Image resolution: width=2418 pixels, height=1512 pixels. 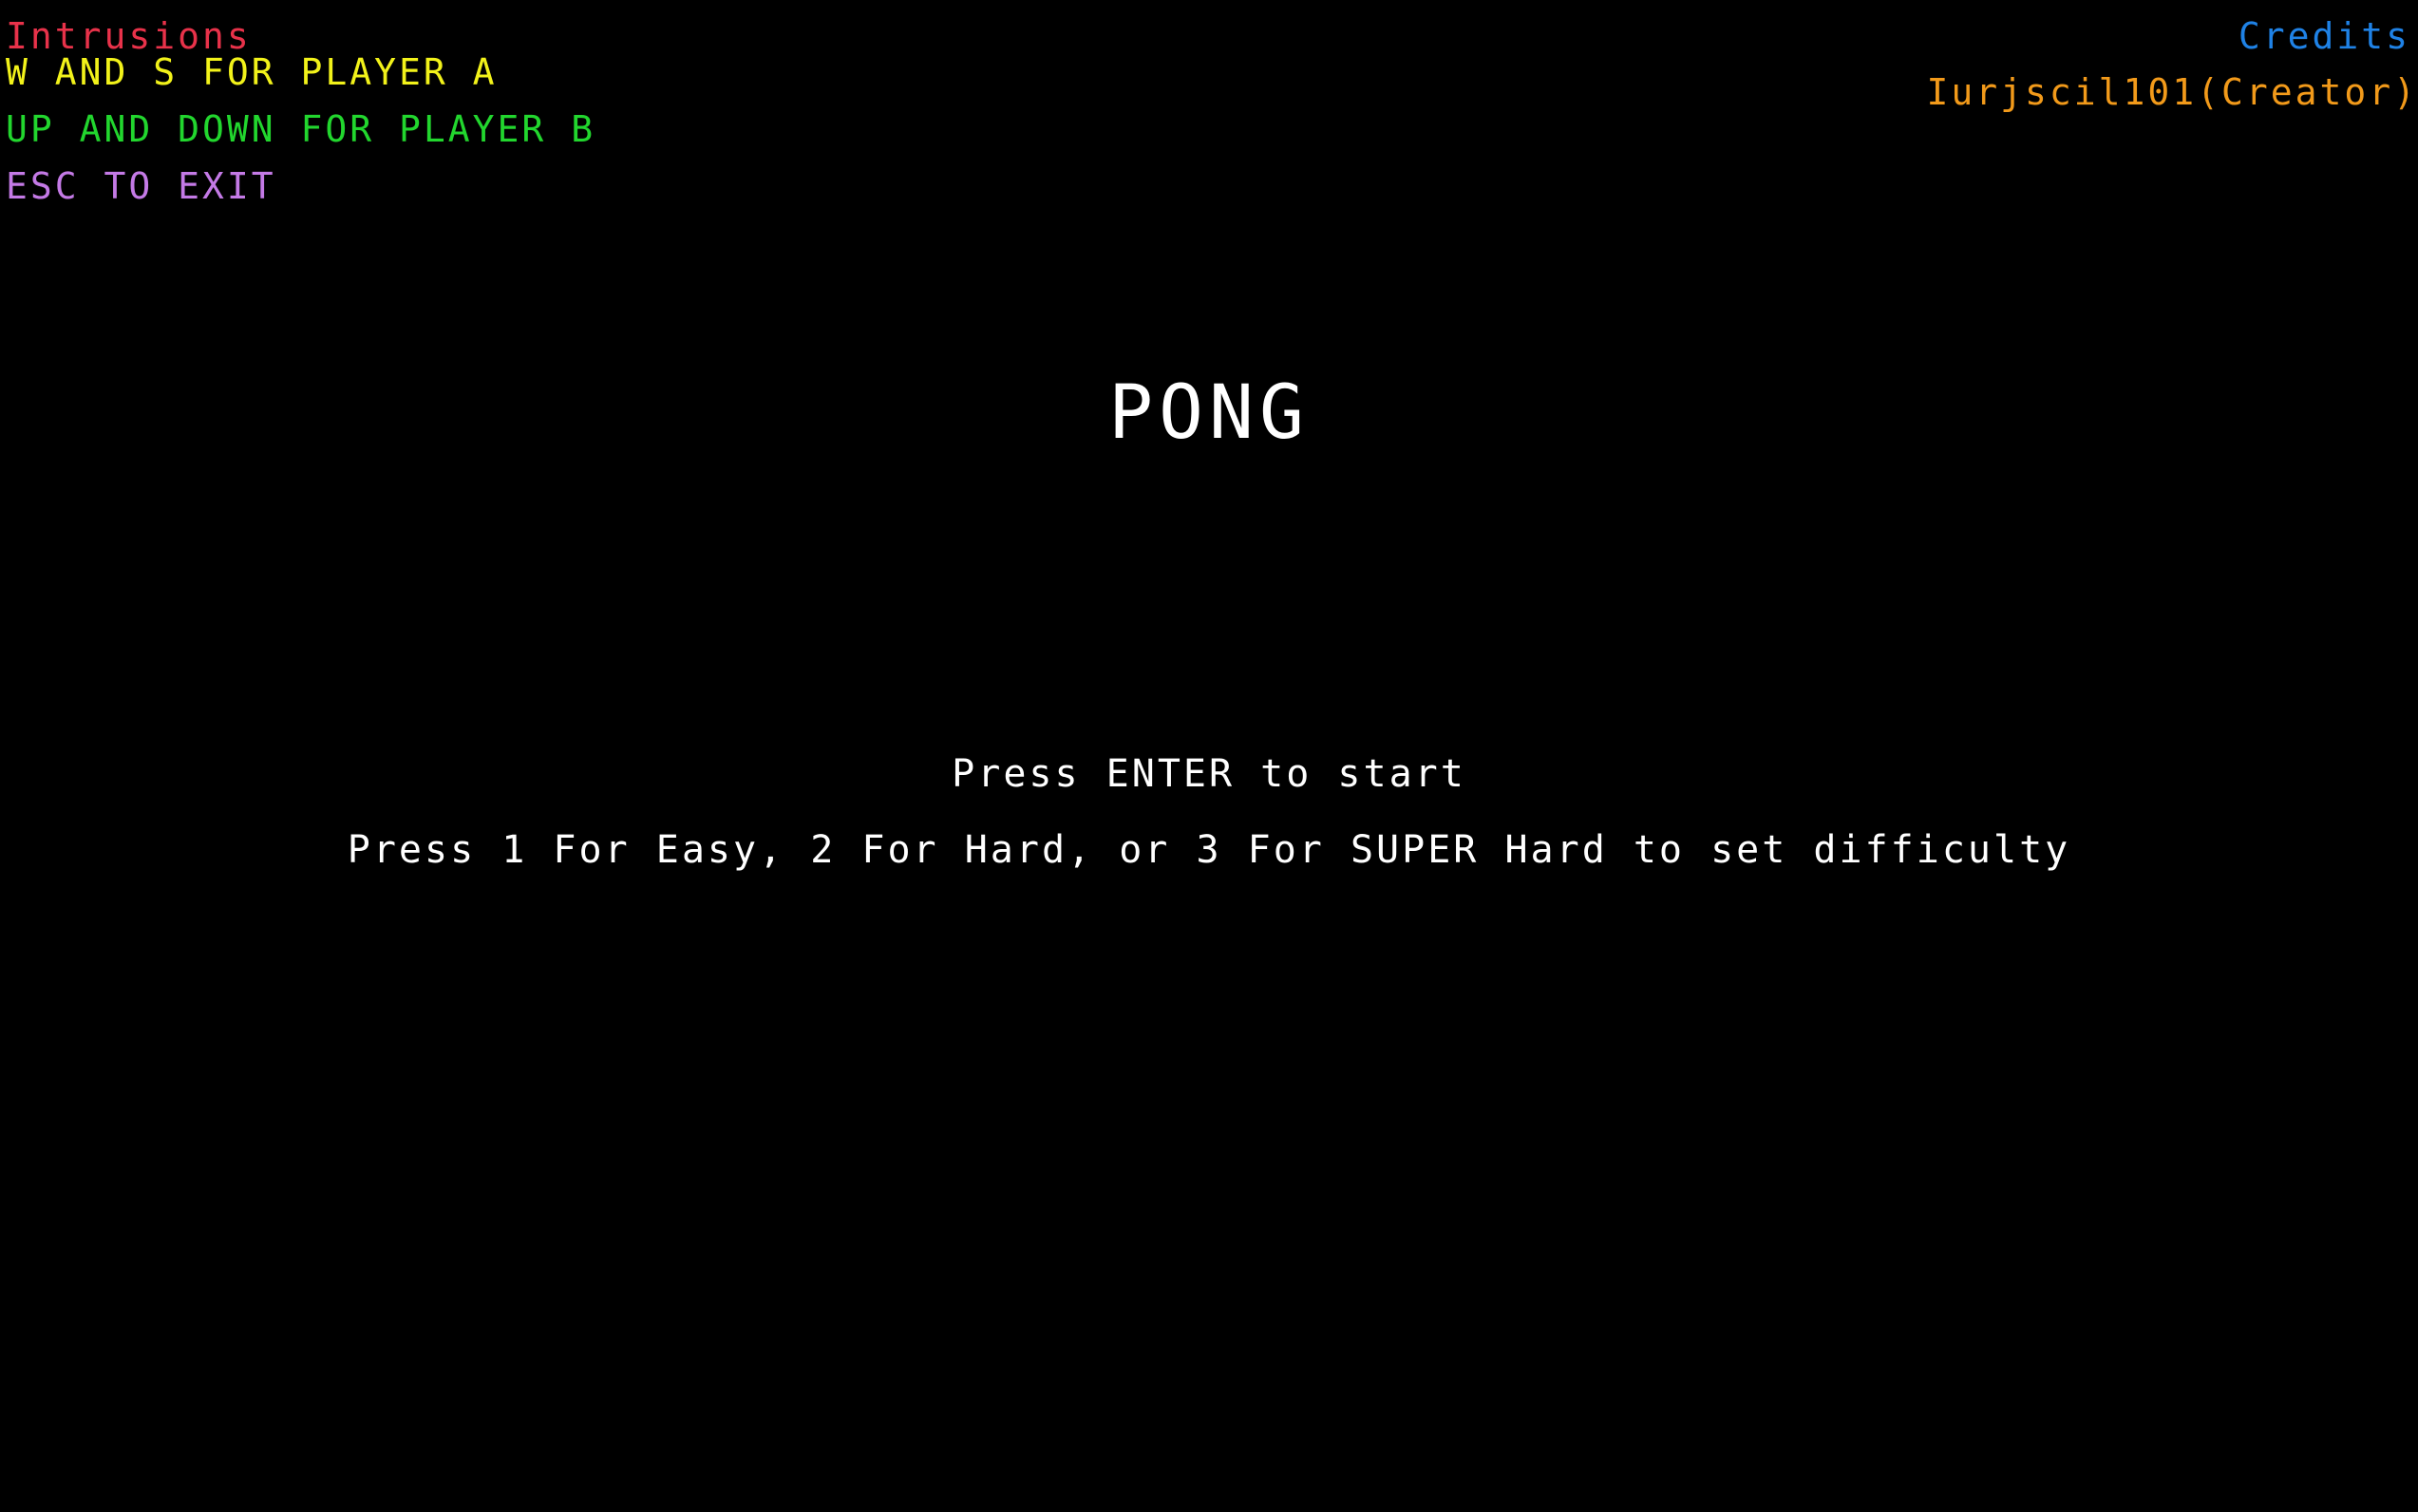 I want to click on start-prompt: Press ENTER to start, so click(x=1209, y=774).